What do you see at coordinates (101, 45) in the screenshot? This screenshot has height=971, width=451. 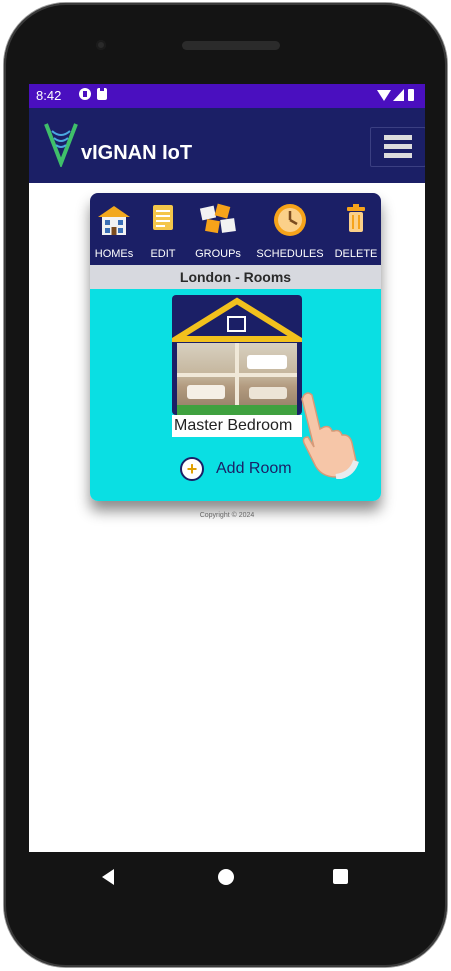 I see `front-camera` at bounding box center [101, 45].